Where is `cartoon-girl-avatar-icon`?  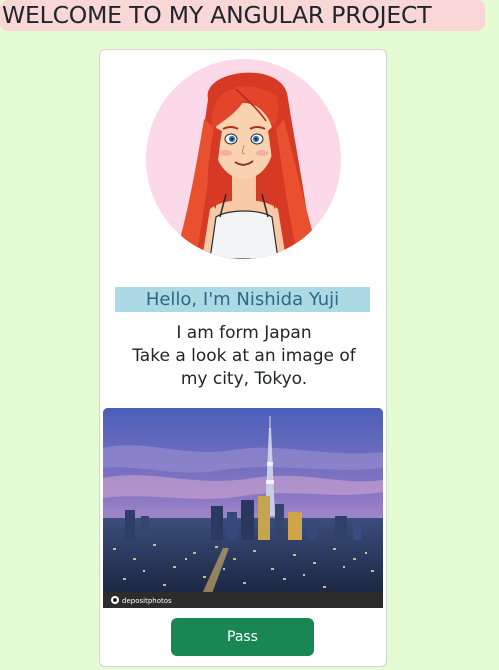 cartoon-girl-avatar-icon is located at coordinates (247, 165).